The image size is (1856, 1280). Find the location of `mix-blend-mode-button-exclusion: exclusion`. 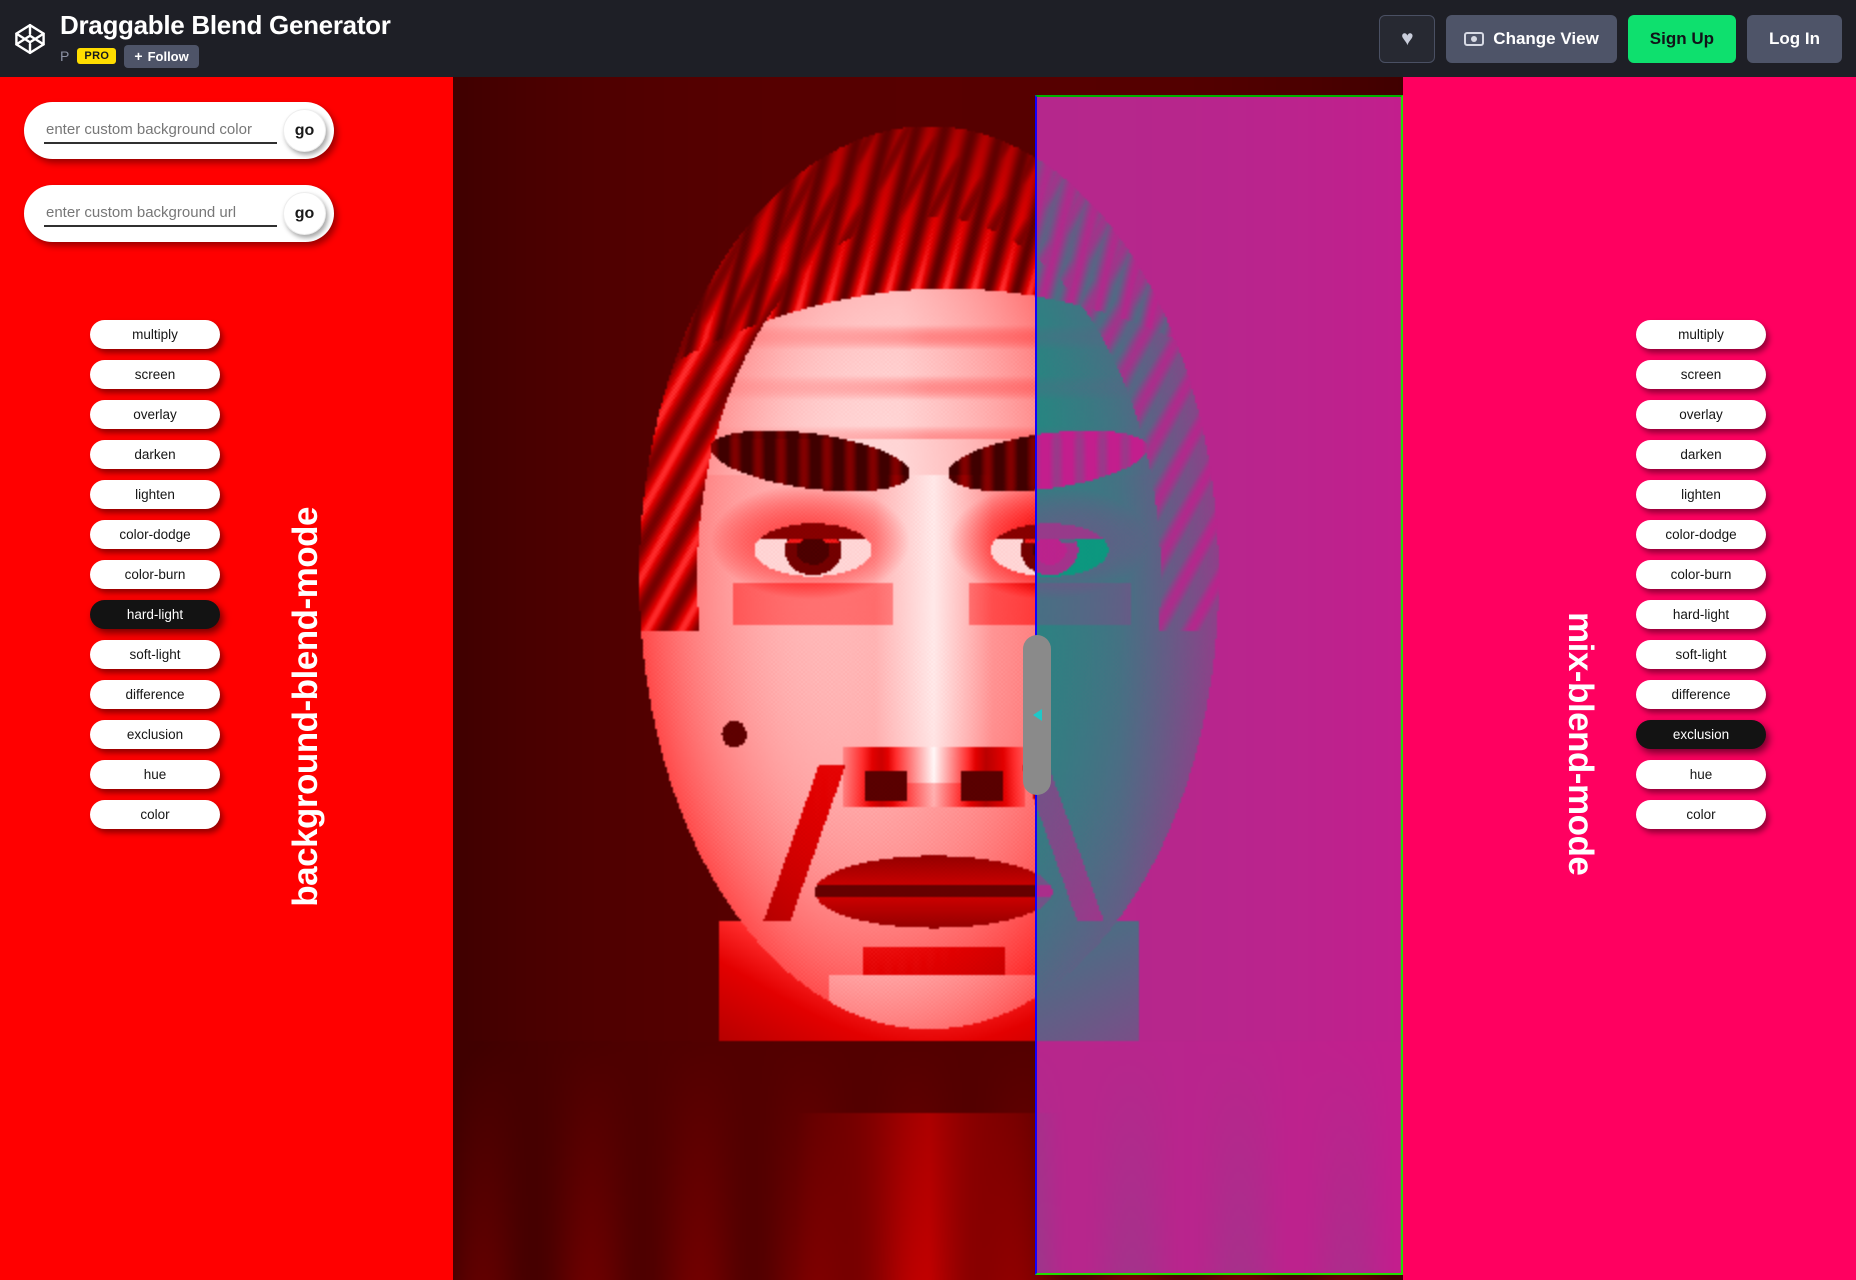

mix-blend-mode-button-exclusion: exclusion is located at coordinates (1701, 734).